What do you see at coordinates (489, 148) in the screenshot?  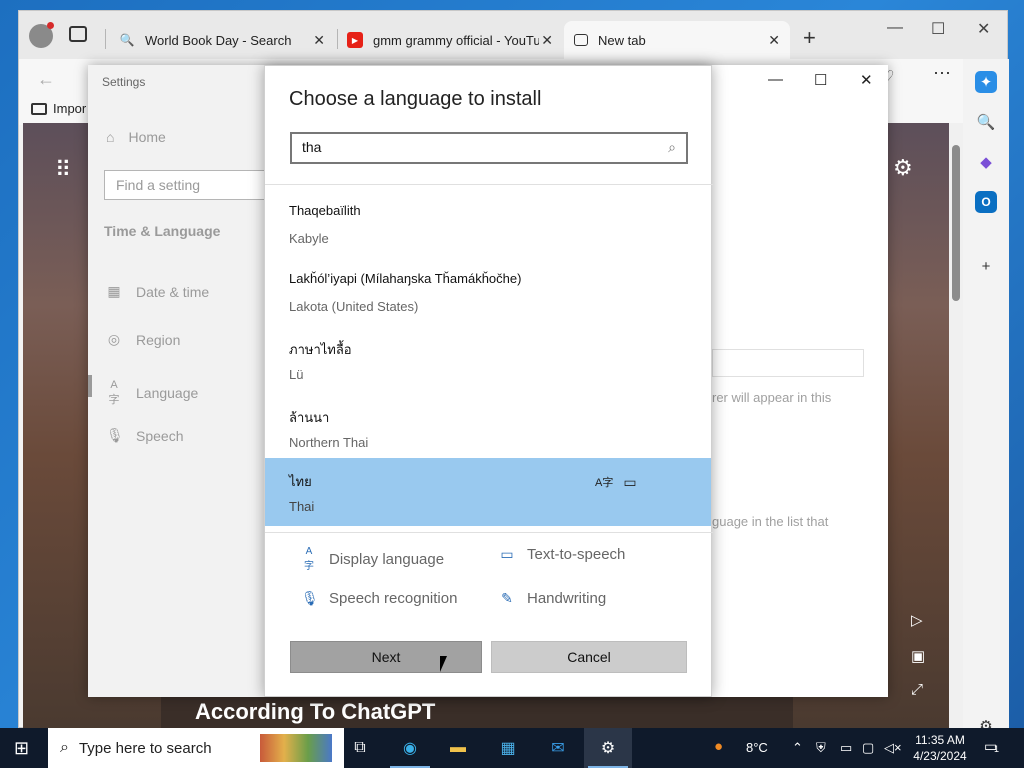 I see `language-search-input: tha ⌕` at bounding box center [489, 148].